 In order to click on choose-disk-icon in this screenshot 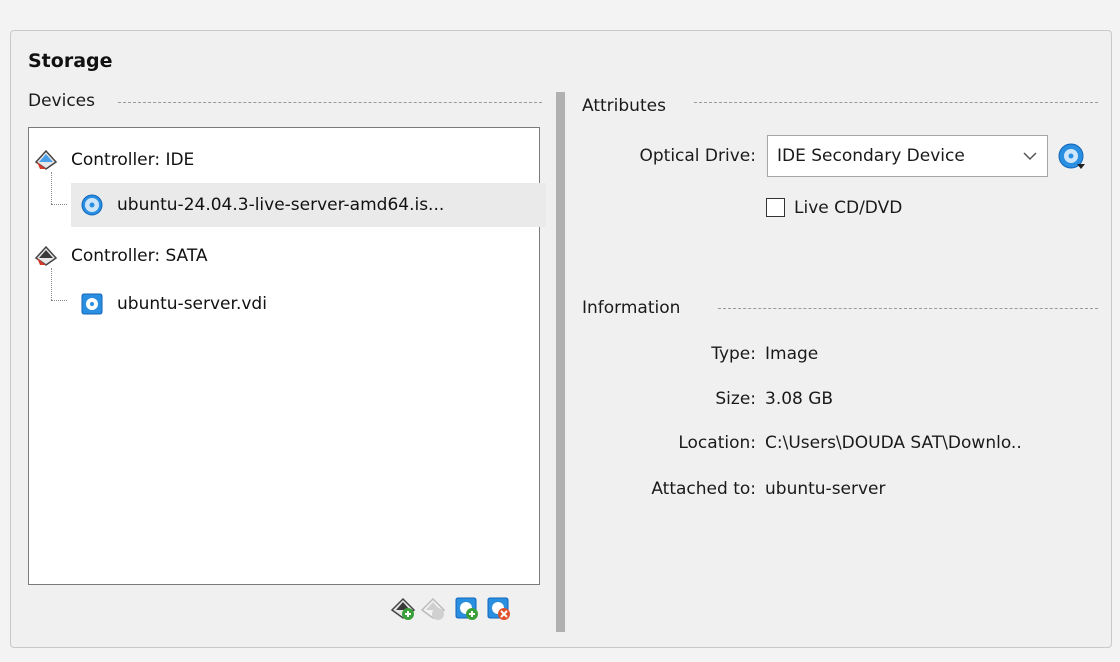, I will do `click(1072, 157)`.